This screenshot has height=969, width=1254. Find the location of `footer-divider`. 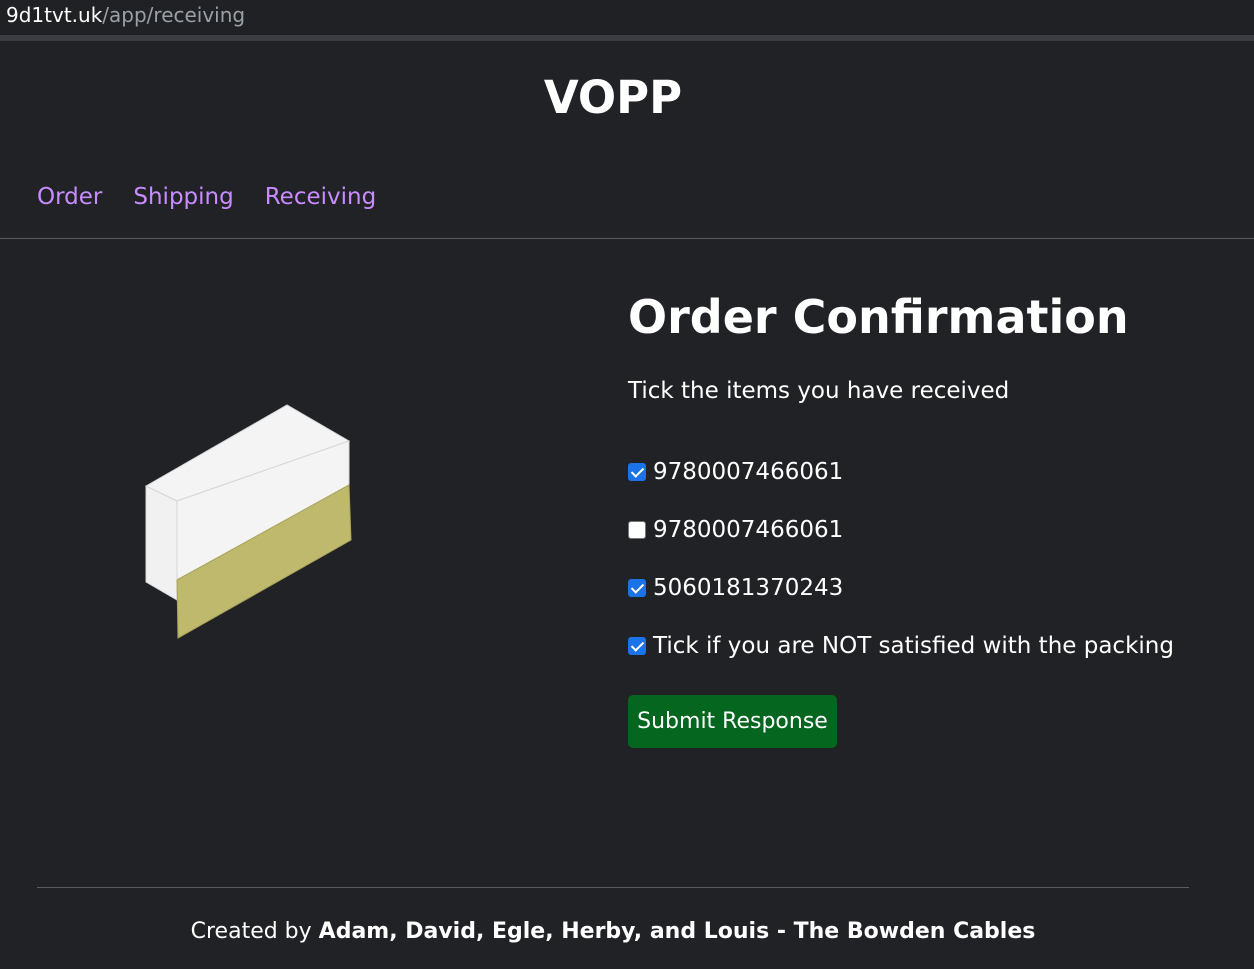

footer-divider is located at coordinates (613, 887).